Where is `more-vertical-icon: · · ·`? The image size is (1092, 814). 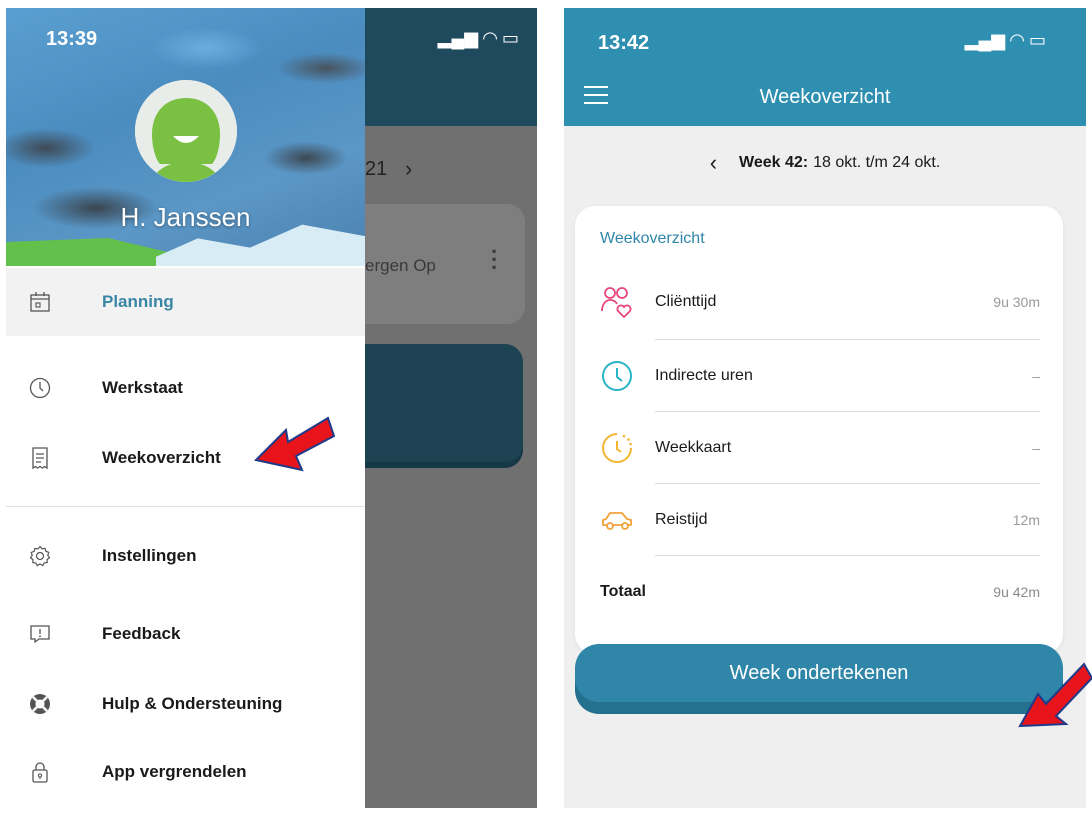
more-vertical-icon: · · · is located at coordinates (494, 260).